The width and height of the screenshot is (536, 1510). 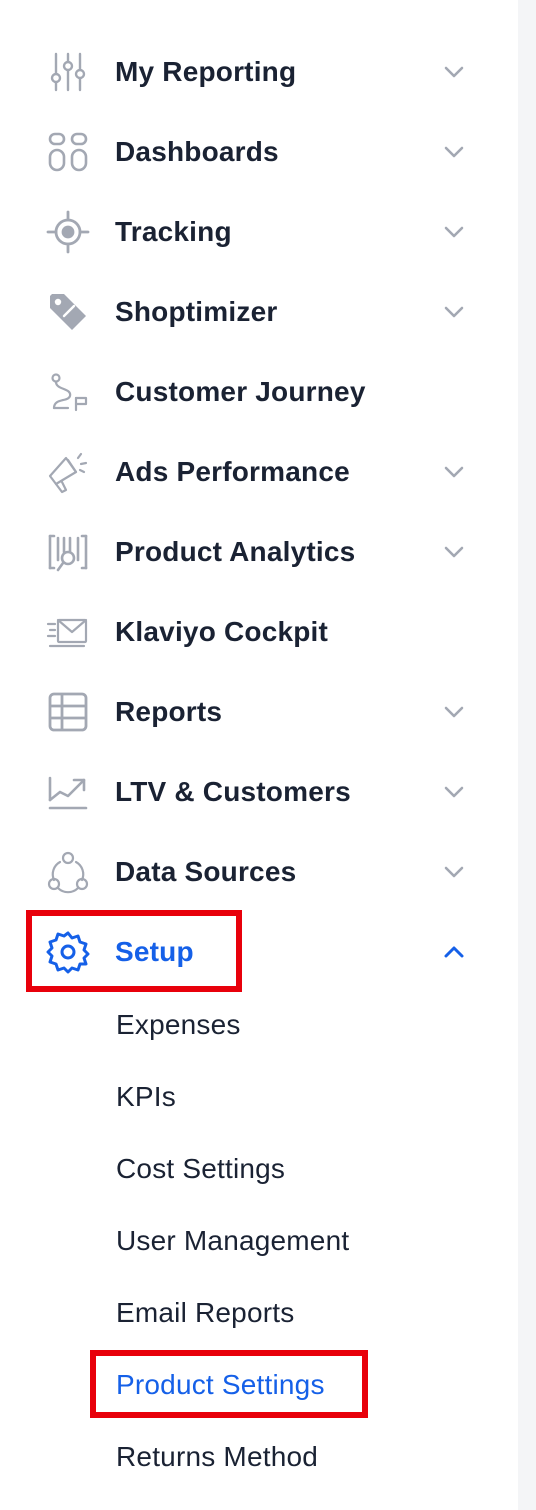 What do you see at coordinates (222, 631) in the screenshot?
I see `nav-label: Klaviyo Cockpit` at bounding box center [222, 631].